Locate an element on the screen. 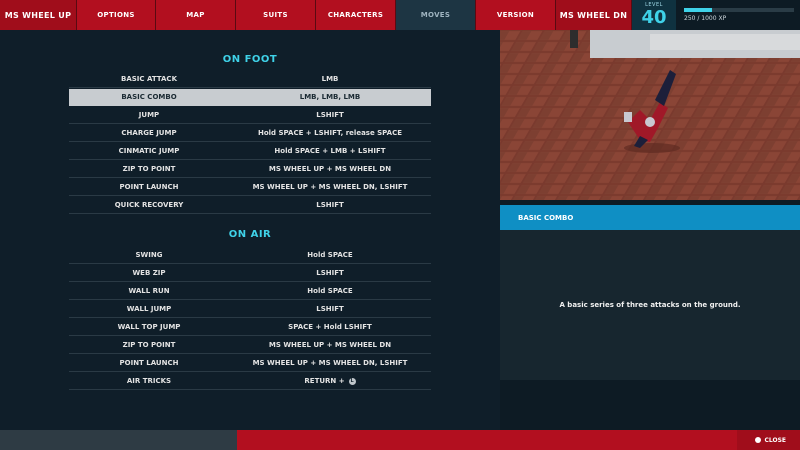 This screenshot has width=800, height=450. nav-next-hint: MS WHEEL DN is located at coordinates (594, 15).